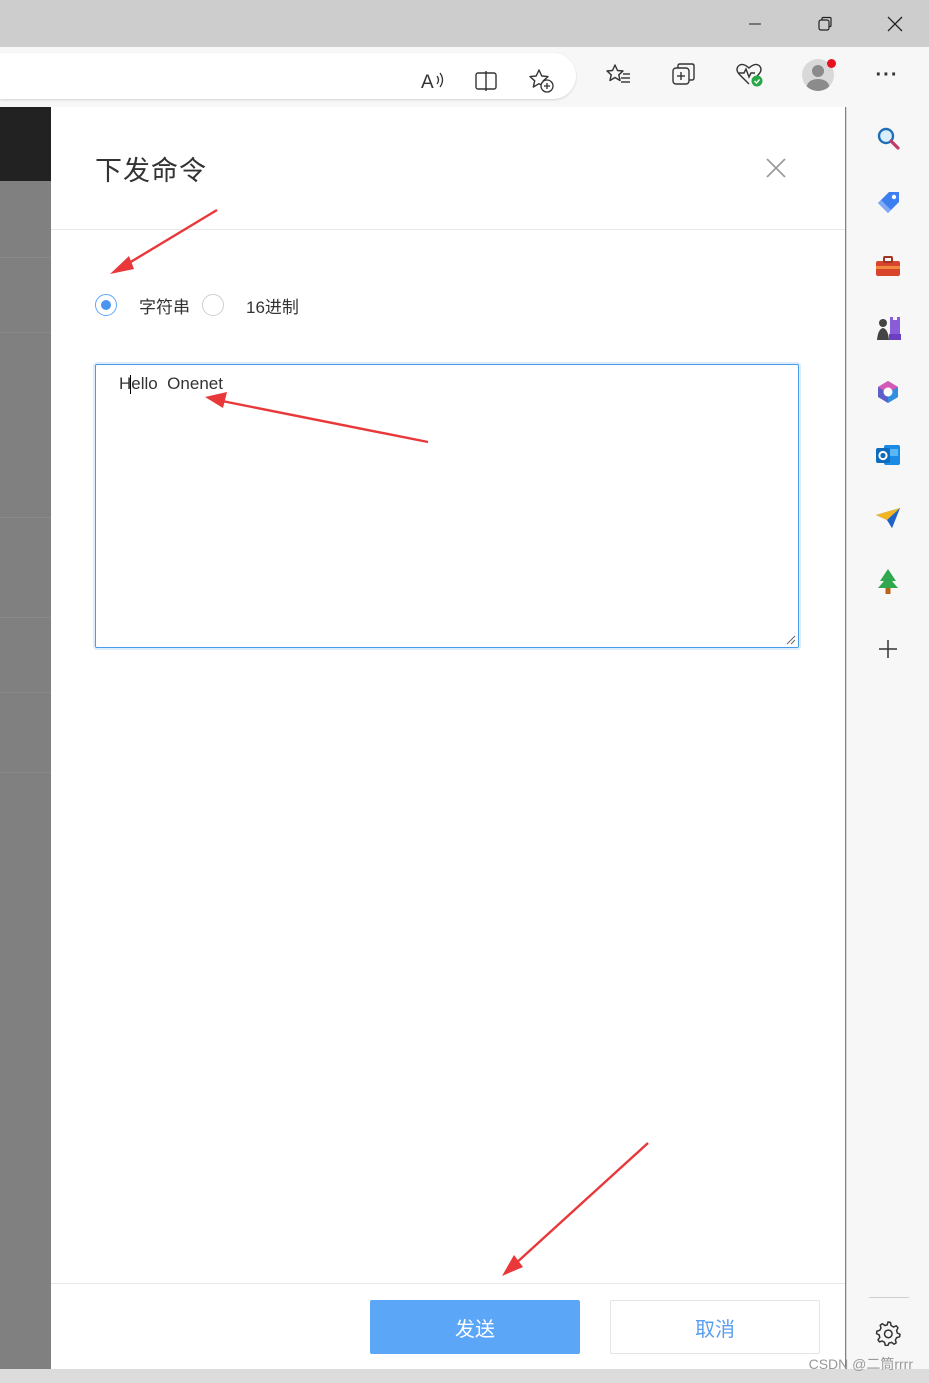  What do you see at coordinates (427, 82) in the screenshot?
I see `svg-text: A` at bounding box center [427, 82].